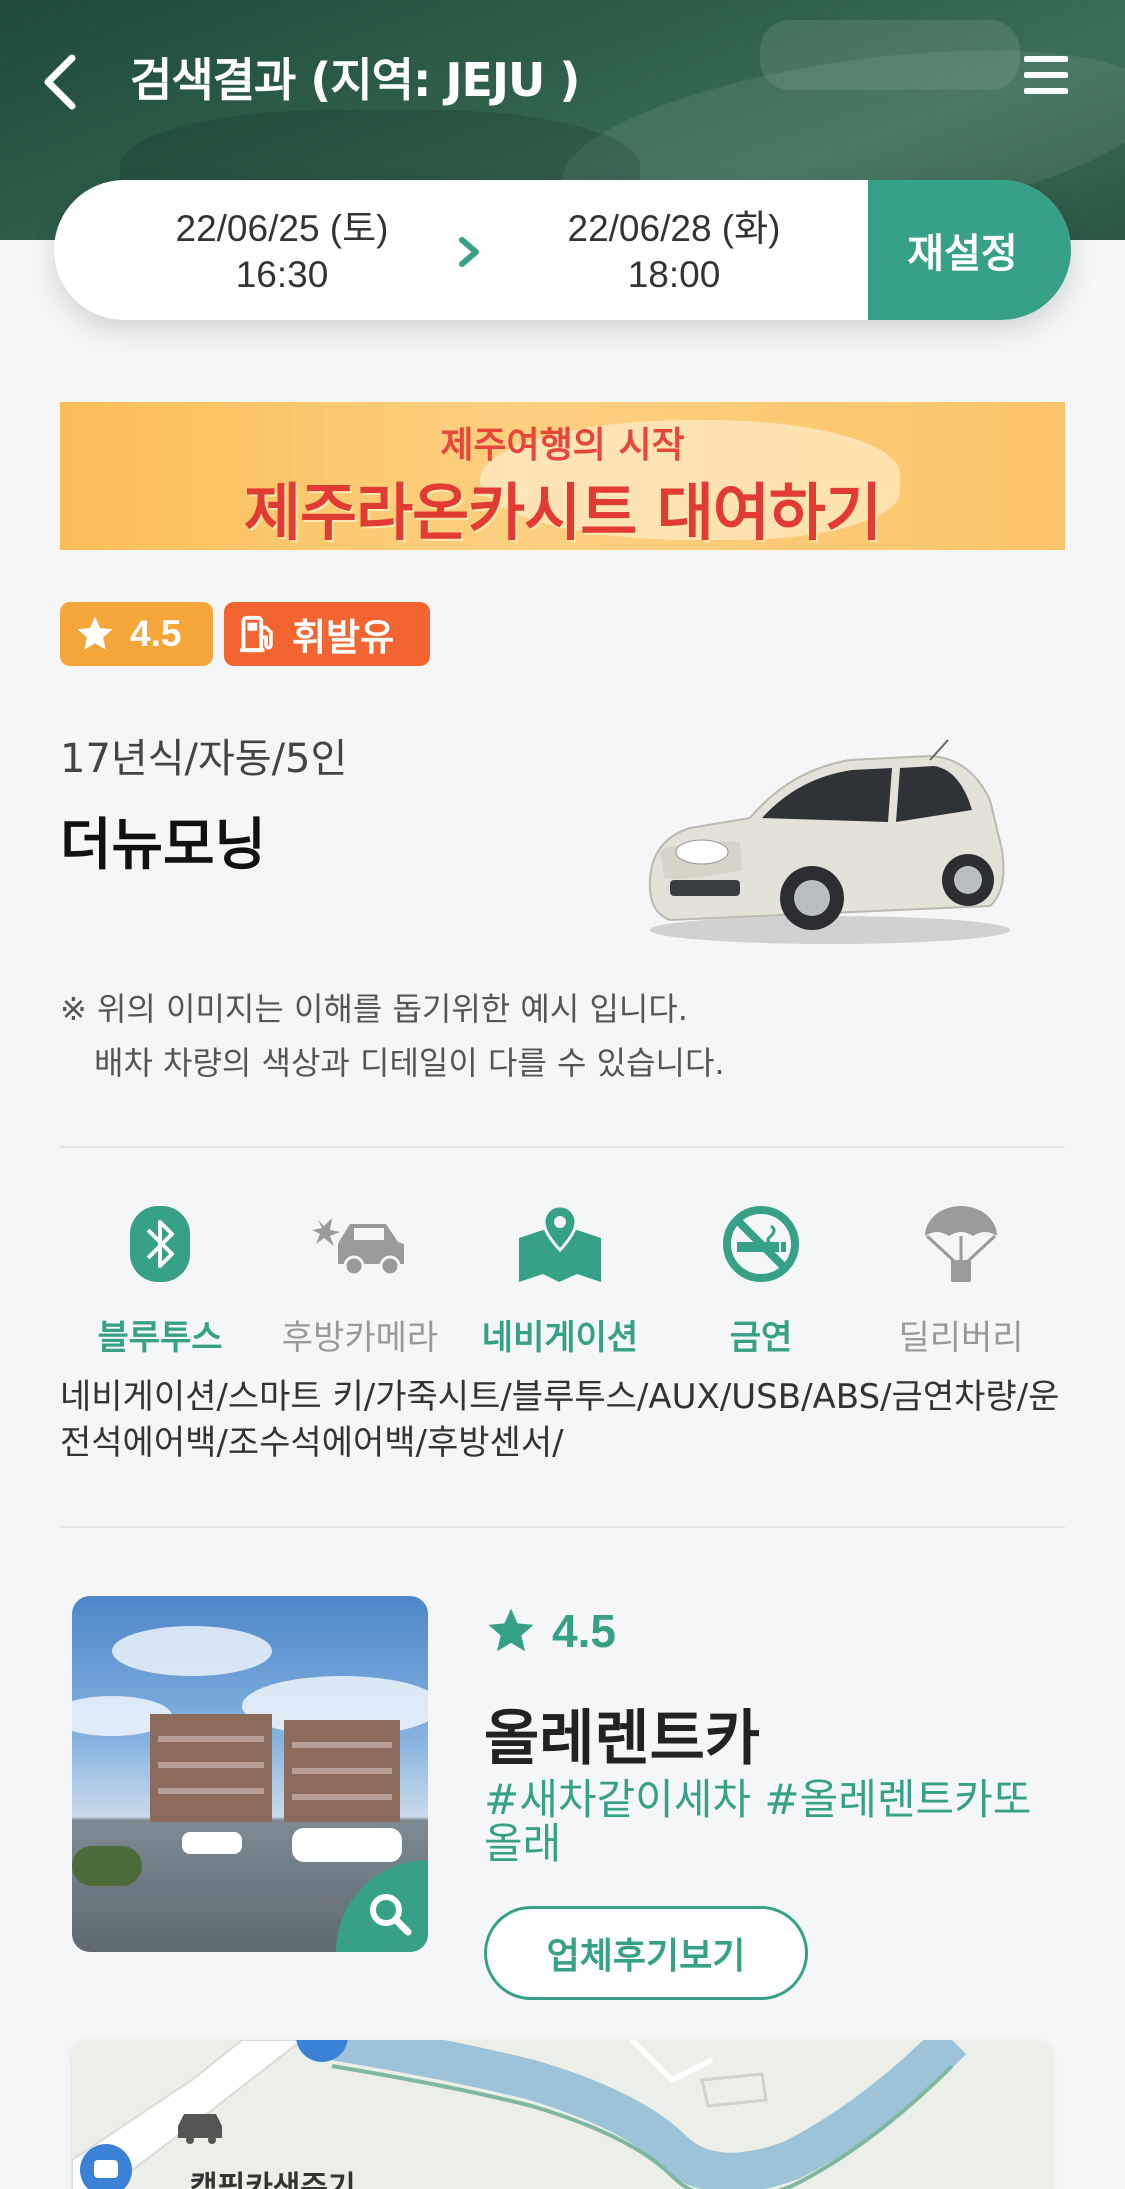 This screenshot has height=2189, width=1125. Describe the element at coordinates (560, 1243) in the screenshot. I see `navigation-map-icon` at that location.